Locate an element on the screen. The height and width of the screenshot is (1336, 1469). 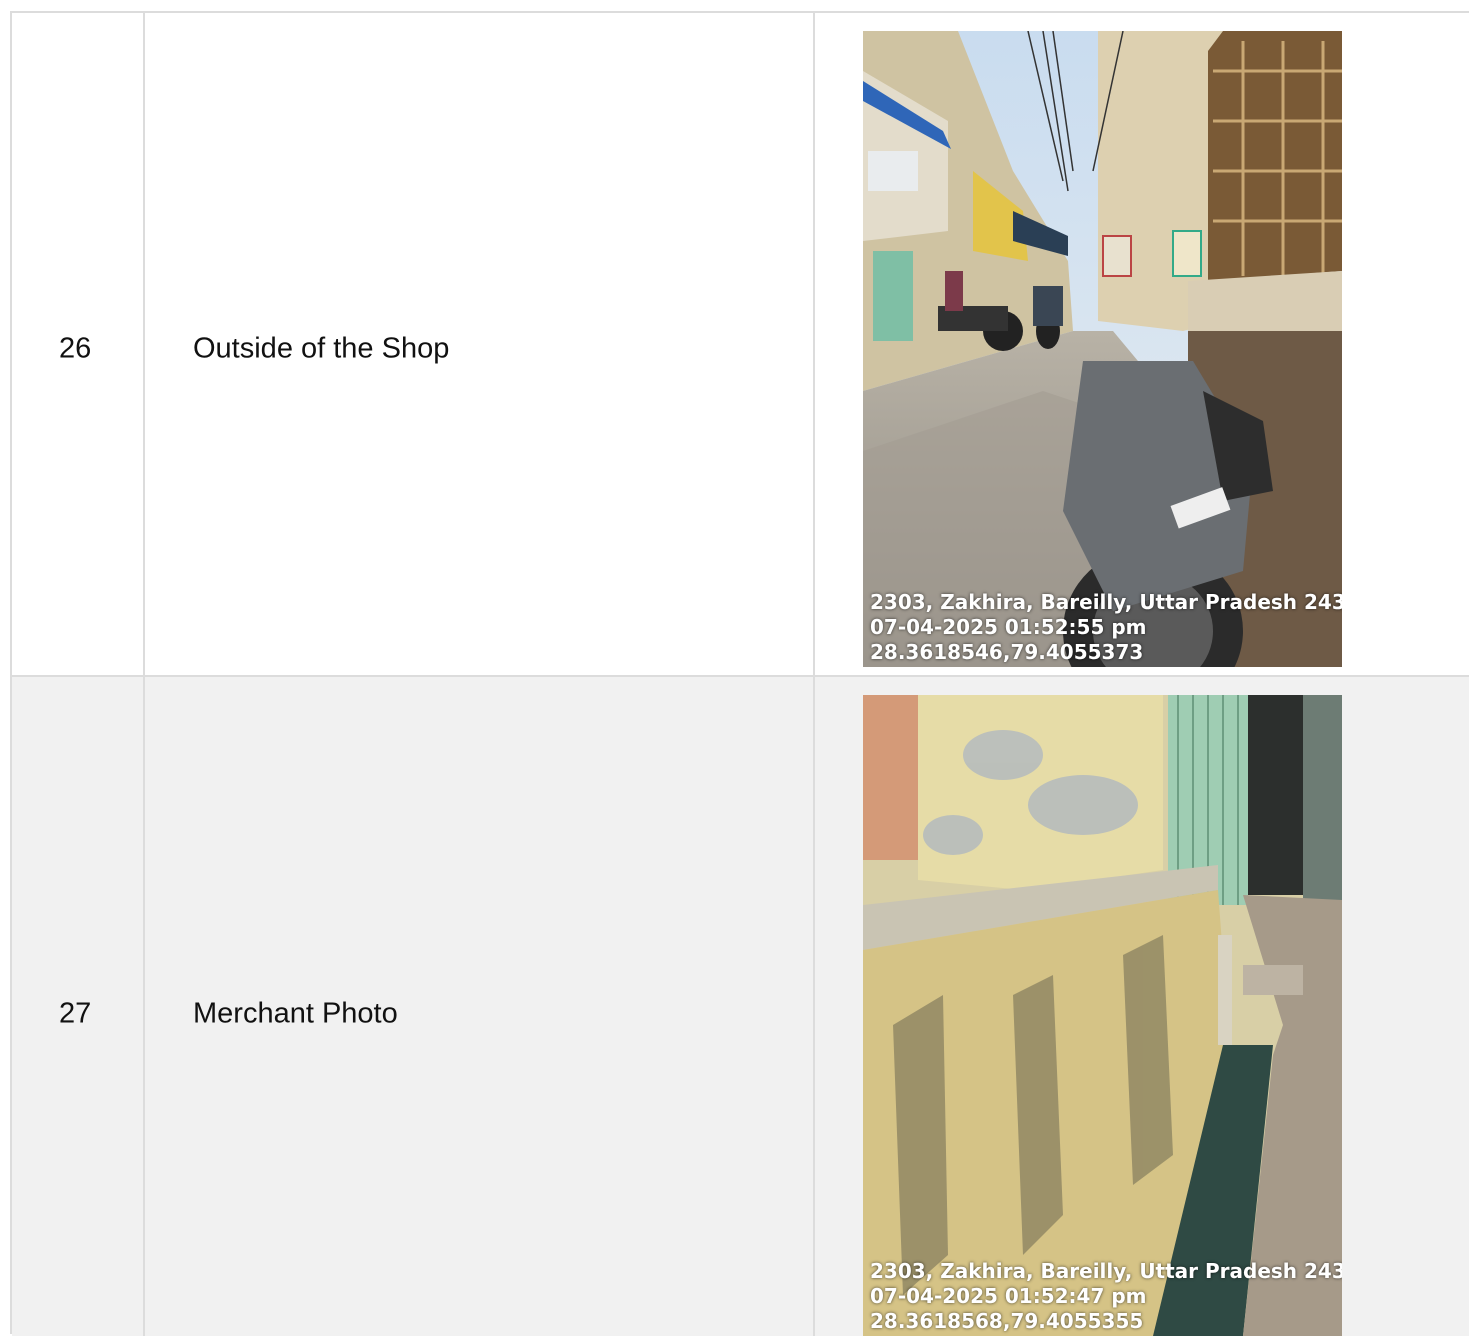
stamp-coordinates: 28.3618546,79.4055373 is located at coordinates (1007, 652).